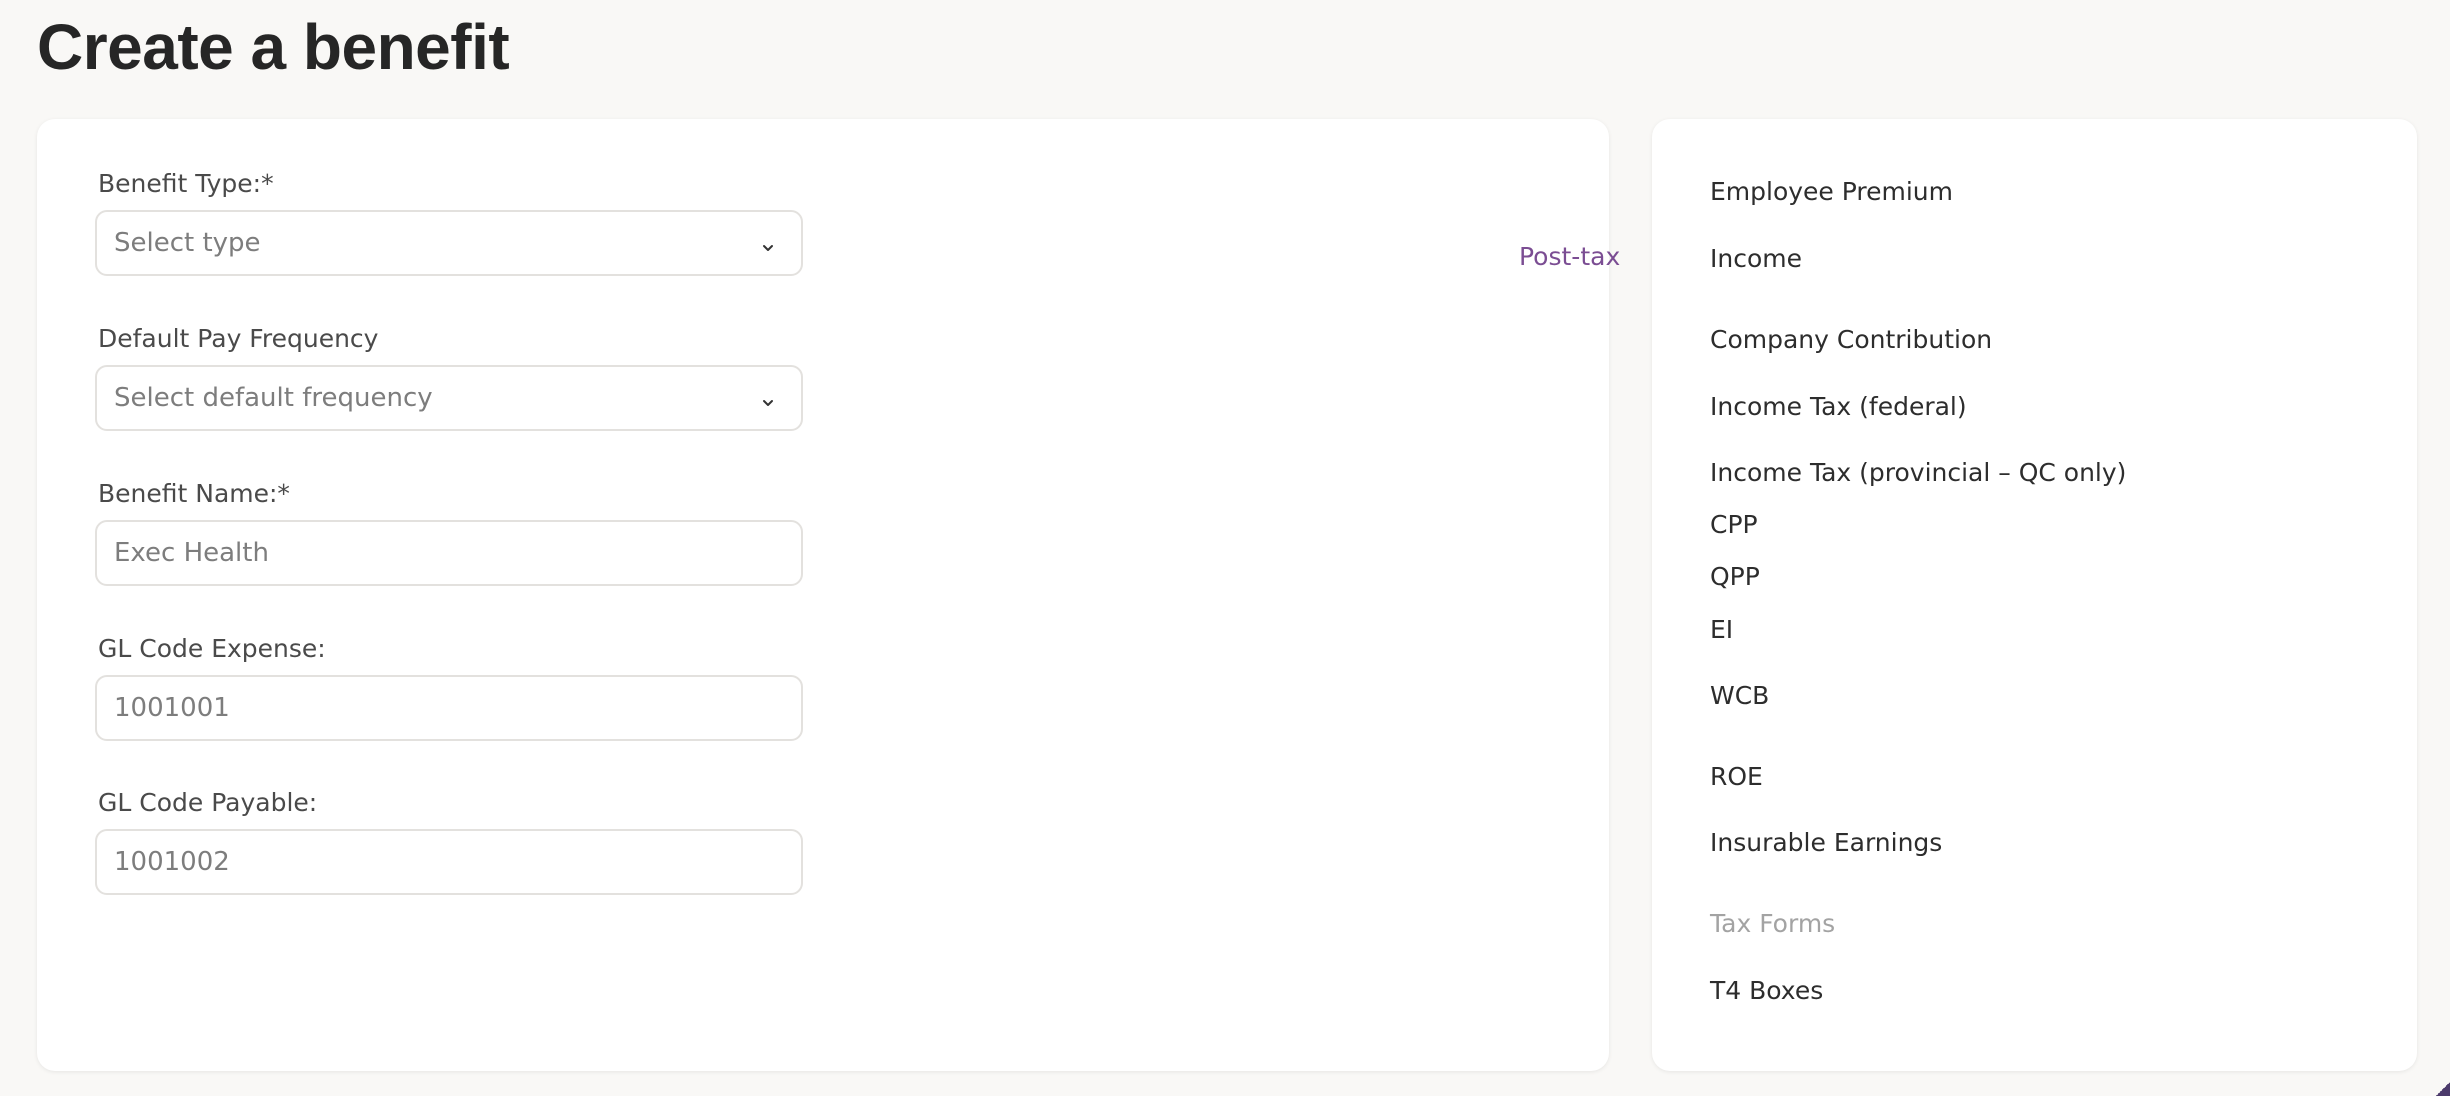 This screenshot has height=1096, width=2450. What do you see at coordinates (449, 862) in the screenshot?
I see `gl-code-payable-input: 1001002` at bounding box center [449, 862].